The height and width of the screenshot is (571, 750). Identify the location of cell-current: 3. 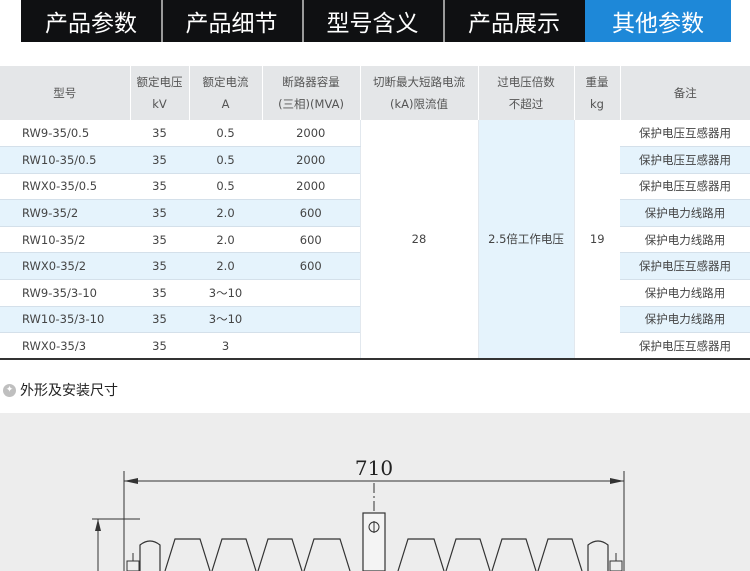
(225, 346).